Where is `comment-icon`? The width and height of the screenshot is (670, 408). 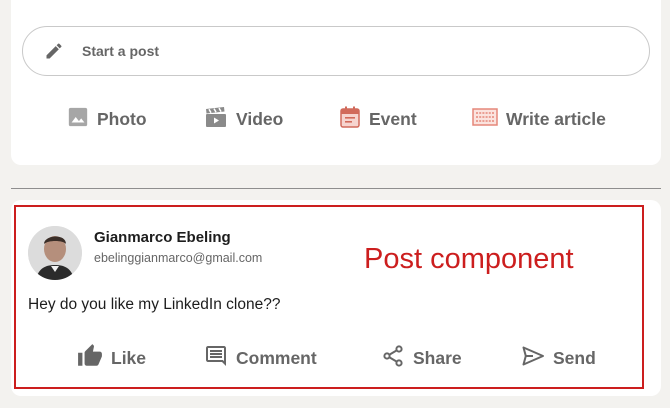 comment-icon is located at coordinates (216, 358).